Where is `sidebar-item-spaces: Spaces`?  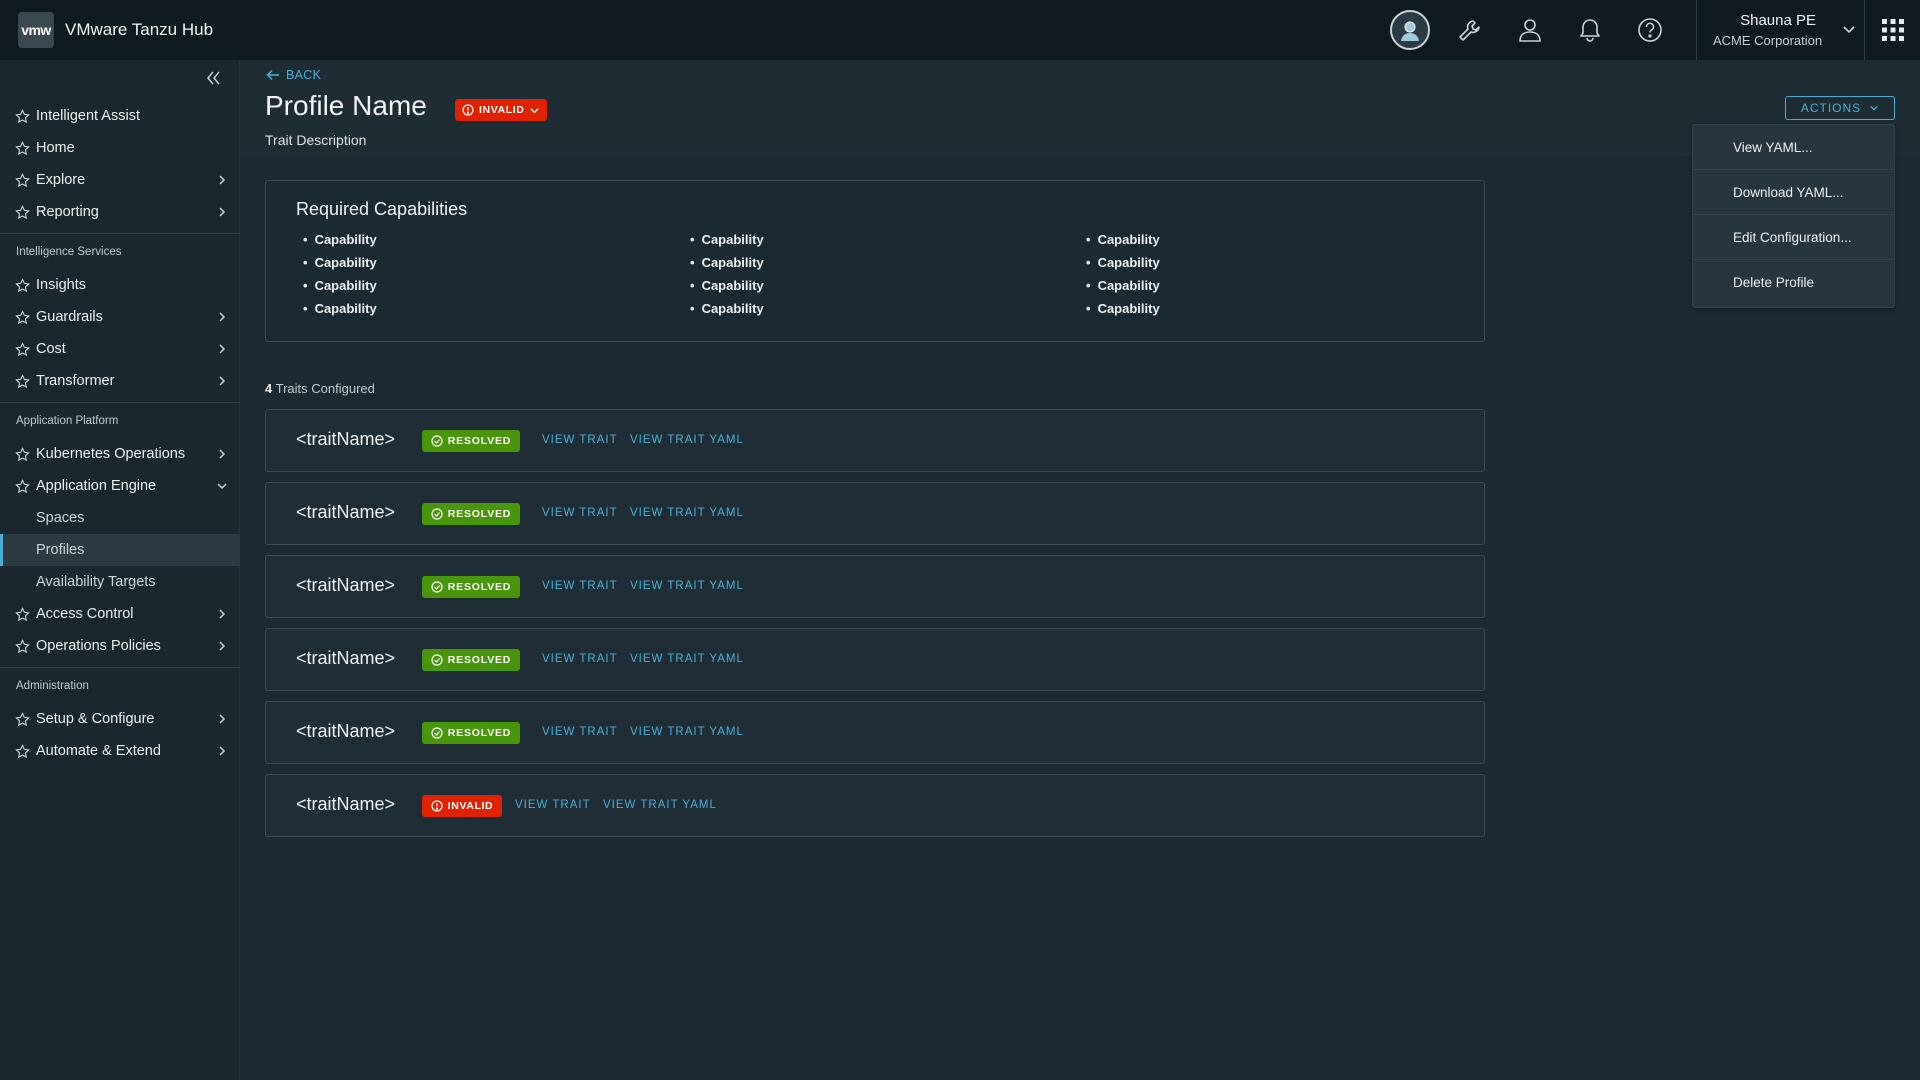
sidebar-item-spaces: Spaces is located at coordinates (120, 518).